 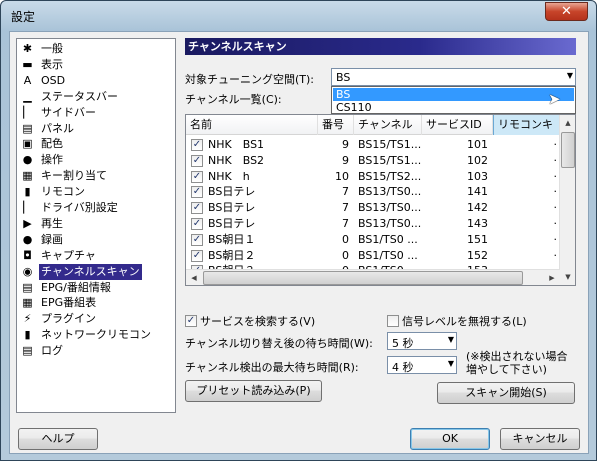 What do you see at coordinates (53, 80) in the screenshot?
I see `tree-item-label: OSD` at bounding box center [53, 80].